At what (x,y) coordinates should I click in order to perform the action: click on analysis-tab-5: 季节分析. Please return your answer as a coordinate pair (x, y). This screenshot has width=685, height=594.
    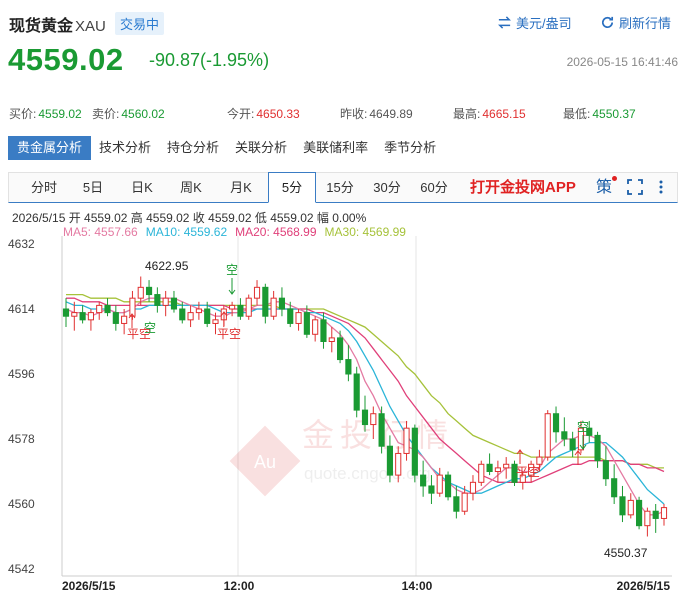
    Looking at the image, I should click on (410, 148).